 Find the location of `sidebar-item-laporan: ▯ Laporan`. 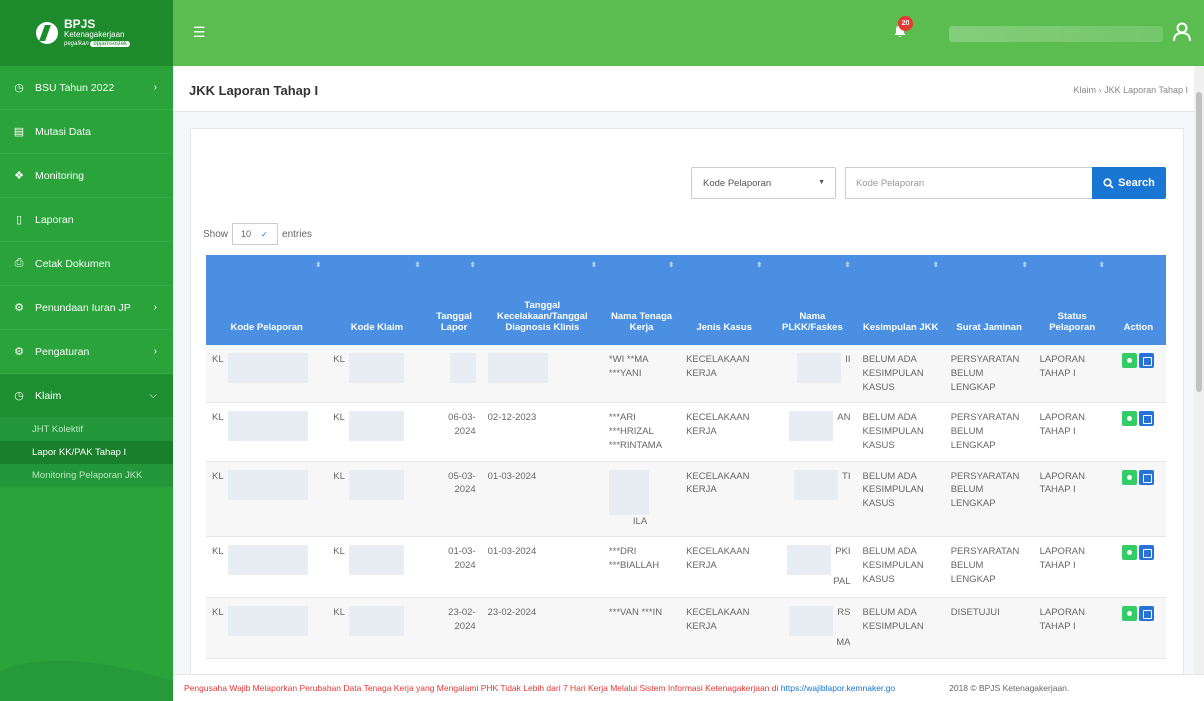

sidebar-item-laporan: ▯ Laporan is located at coordinates (86, 220).